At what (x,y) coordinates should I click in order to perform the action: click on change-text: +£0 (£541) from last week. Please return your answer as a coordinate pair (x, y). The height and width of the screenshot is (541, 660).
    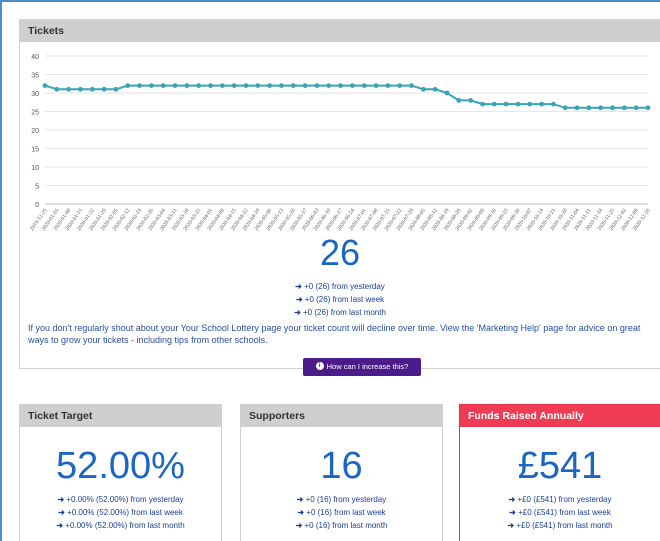
    Looking at the image, I should click on (564, 512).